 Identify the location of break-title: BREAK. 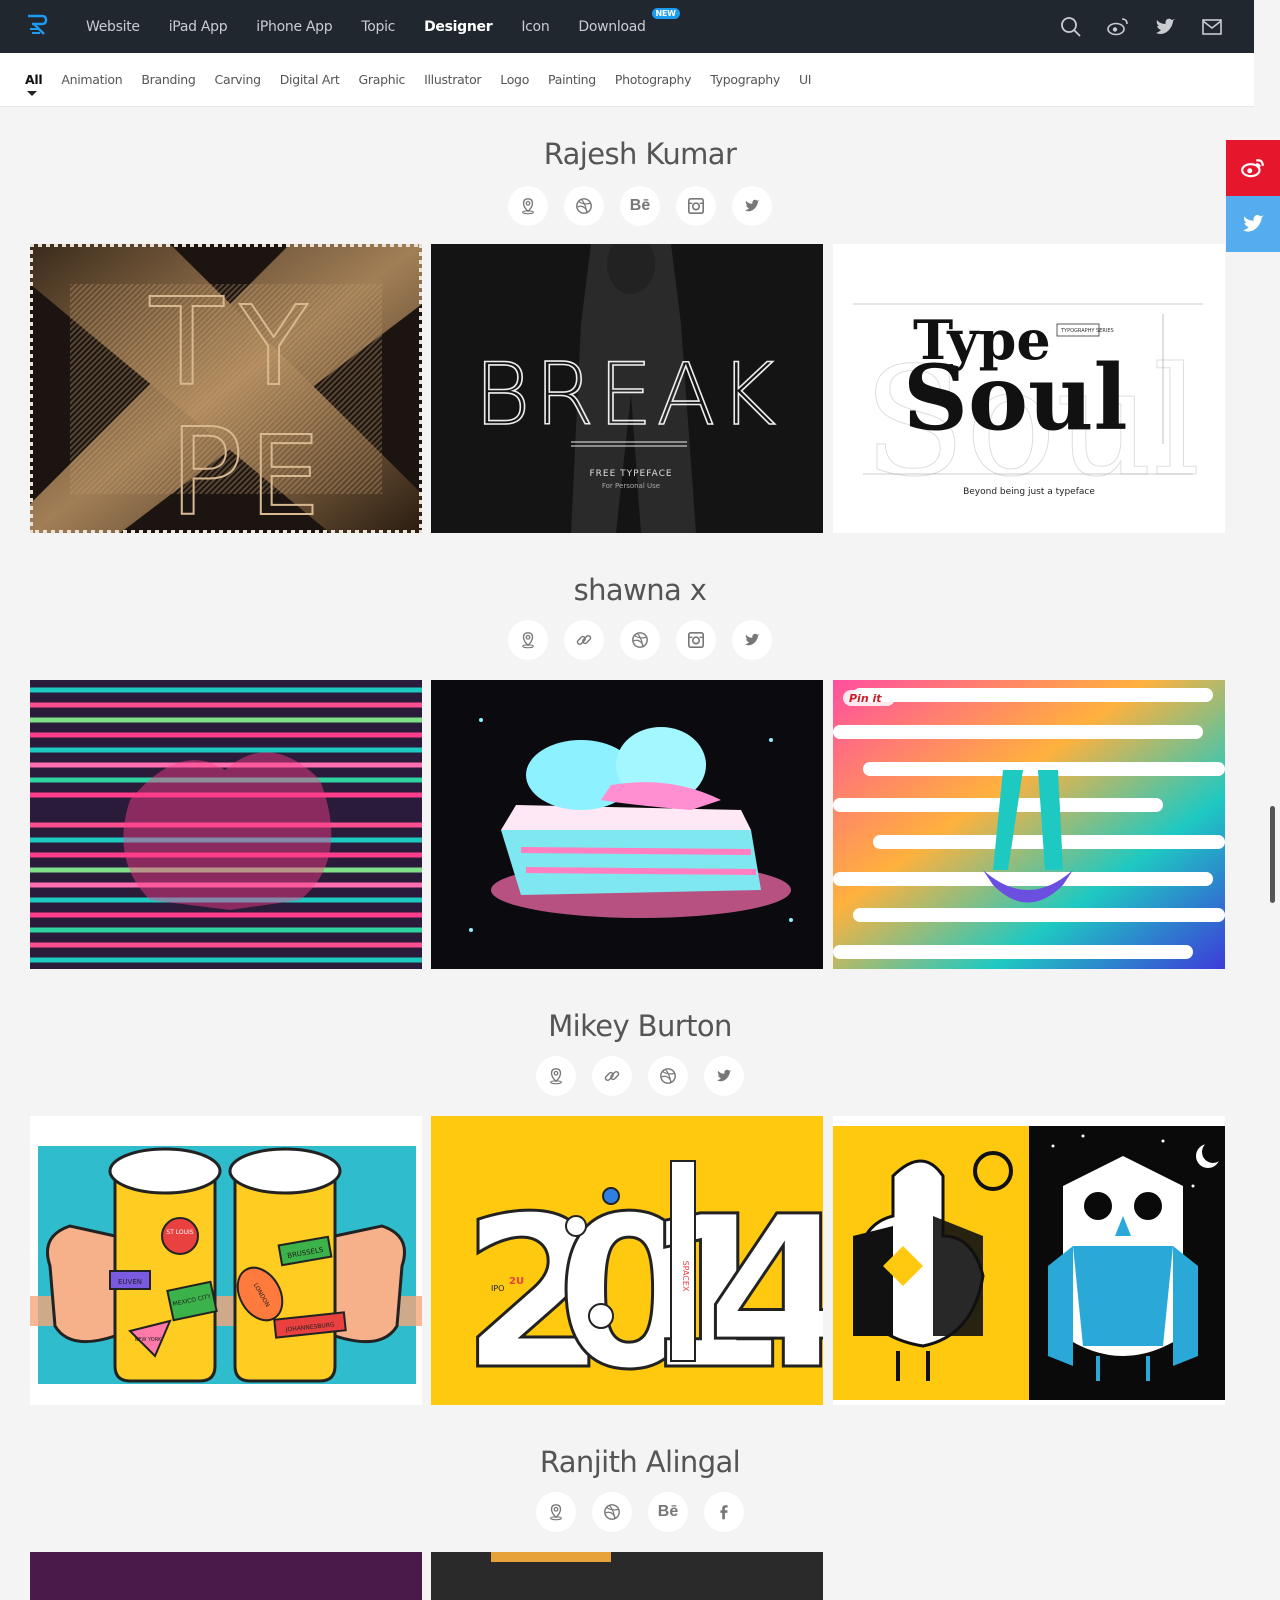
(627, 395).